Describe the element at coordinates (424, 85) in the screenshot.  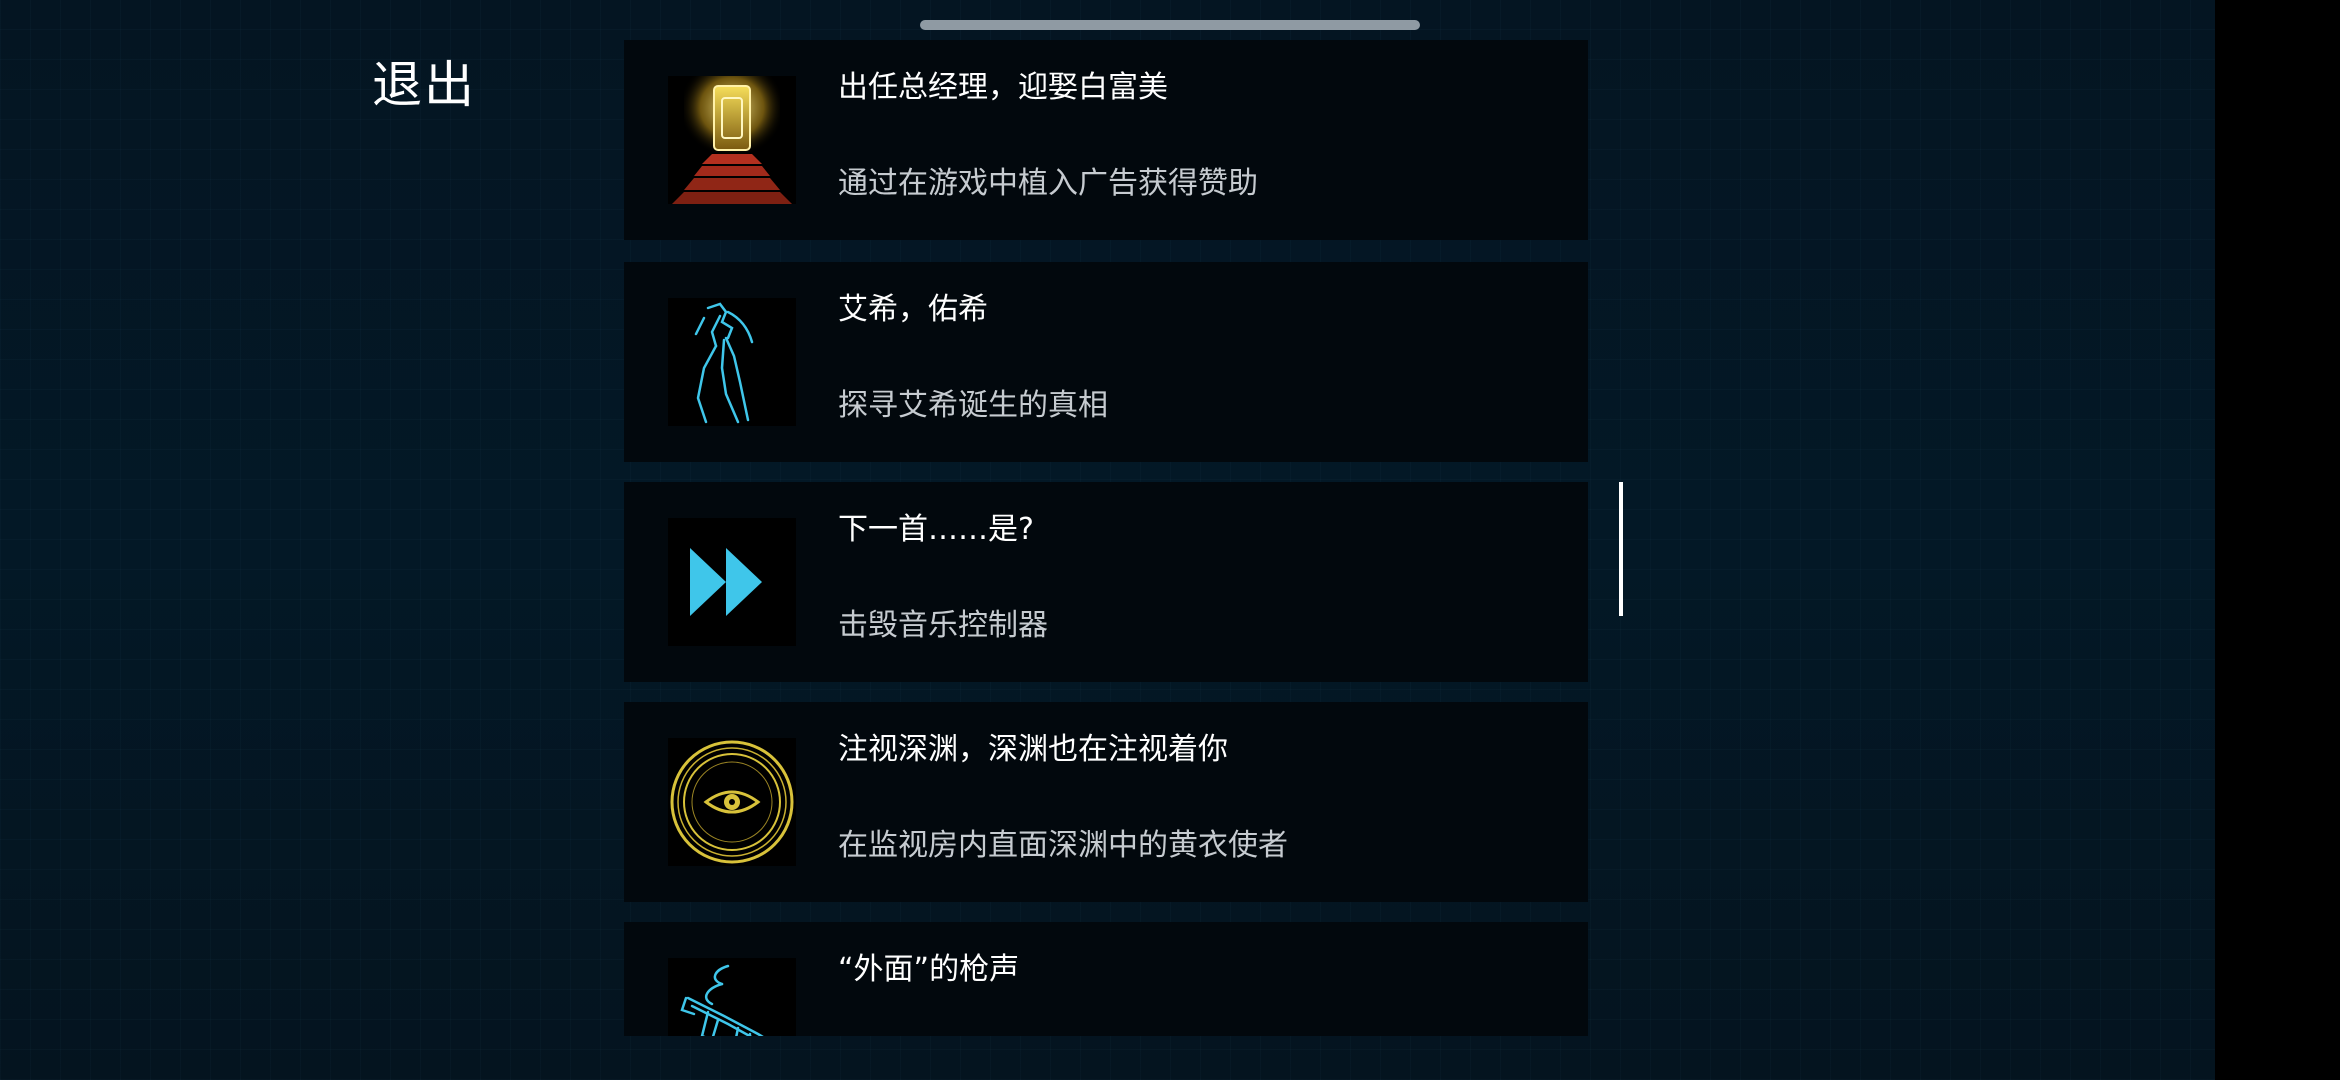
I see `exit-button: 退出` at that location.